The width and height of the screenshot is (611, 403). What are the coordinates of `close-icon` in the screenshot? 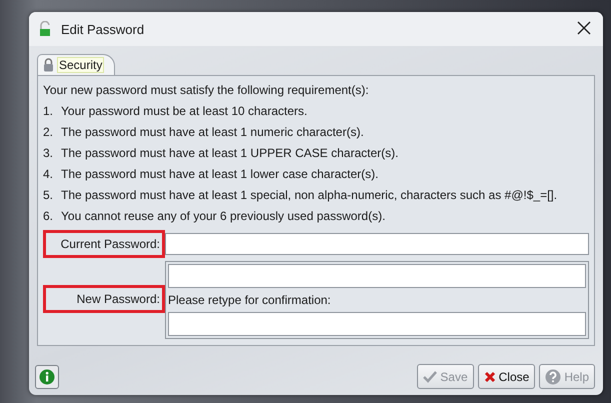 It's located at (490, 376).